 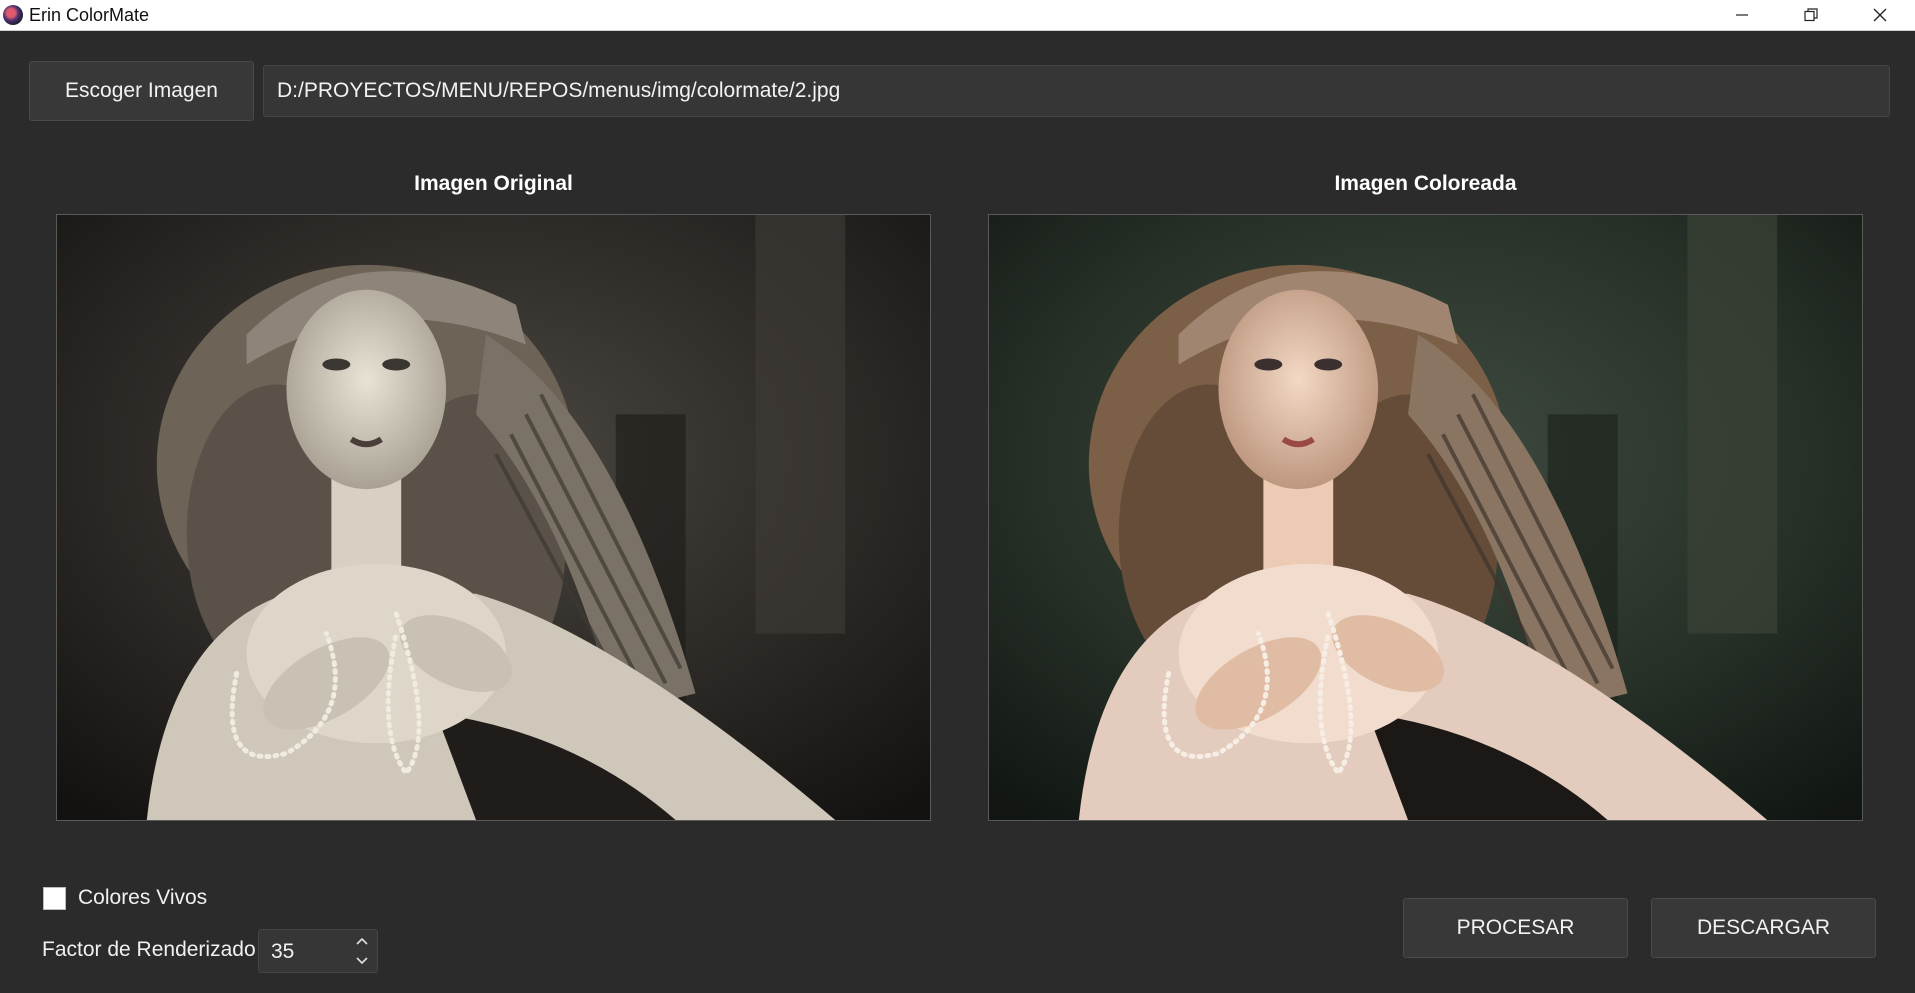 I want to click on title-bar: Erin ColorMate, so click(x=957, y=15).